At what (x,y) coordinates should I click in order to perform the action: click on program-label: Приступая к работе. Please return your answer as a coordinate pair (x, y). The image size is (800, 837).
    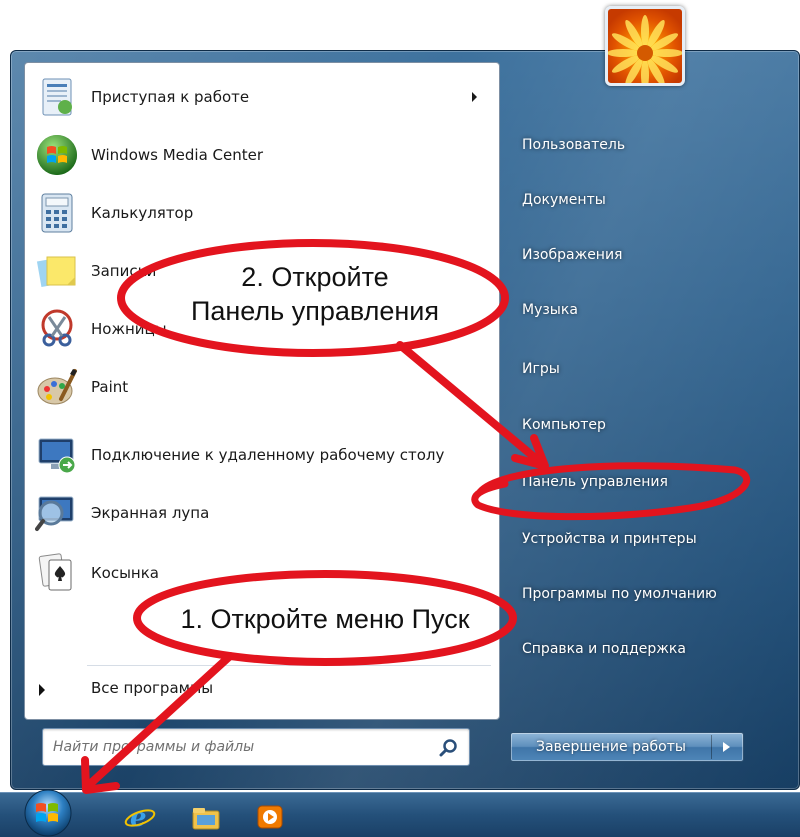
    Looking at the image, I should click on (170, 97).